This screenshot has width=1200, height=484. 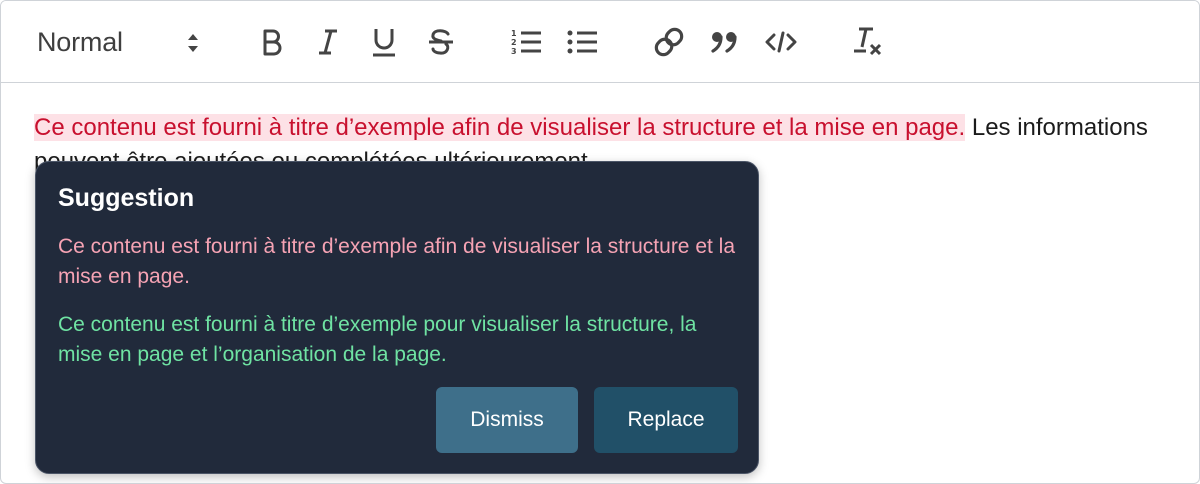 I want to click on underline-button, so click(x=384, y=42).